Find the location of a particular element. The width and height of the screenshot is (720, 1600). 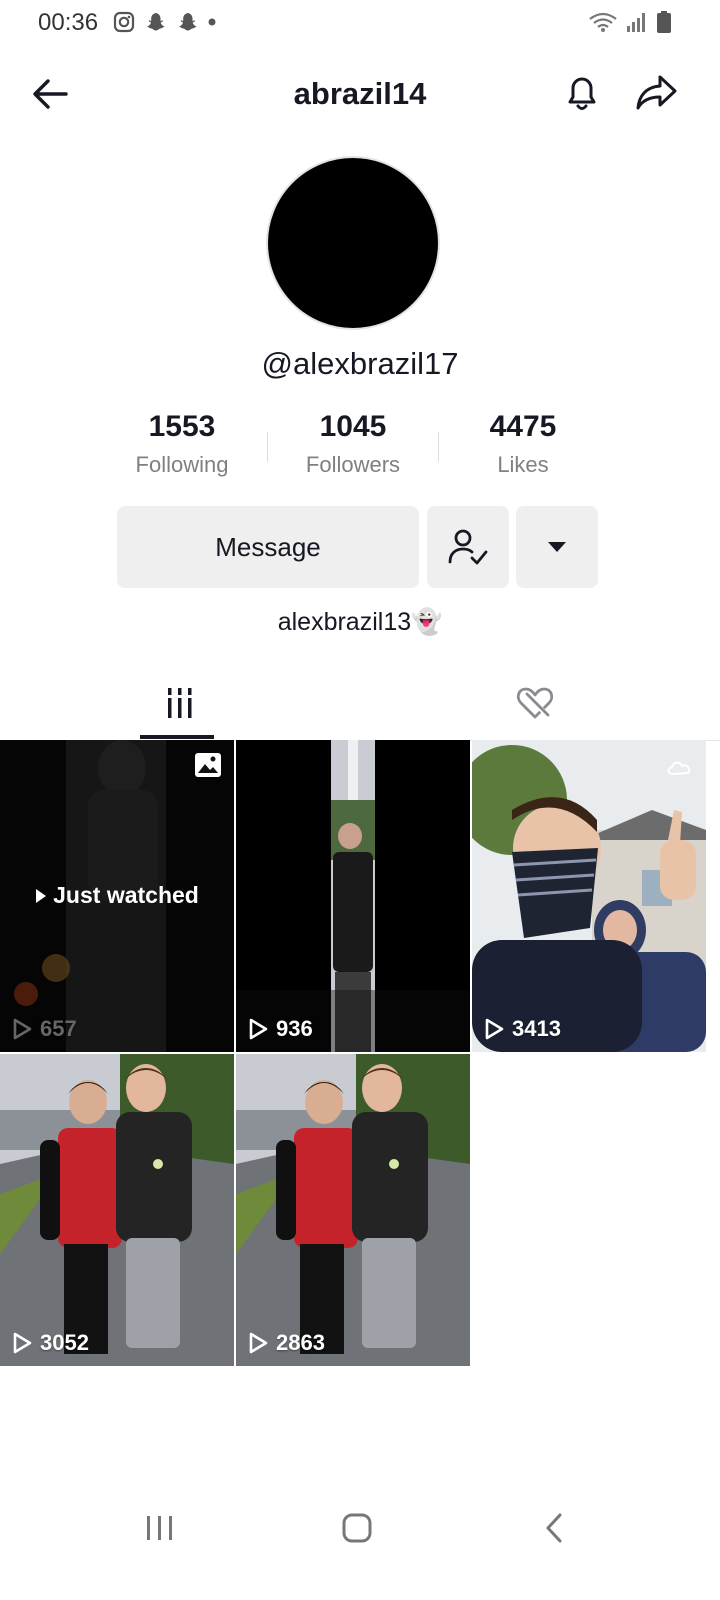

signal-icon is located at coordinates (636, 22).